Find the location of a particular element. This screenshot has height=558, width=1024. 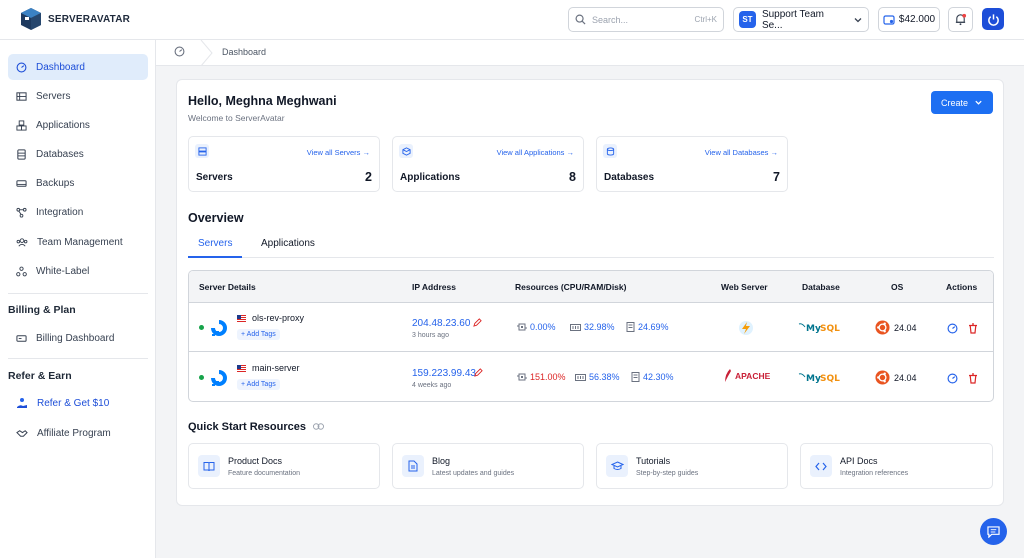

sidebar-item-billing-dashboard: Billing Dashboard is located at coordinates (78, 338).